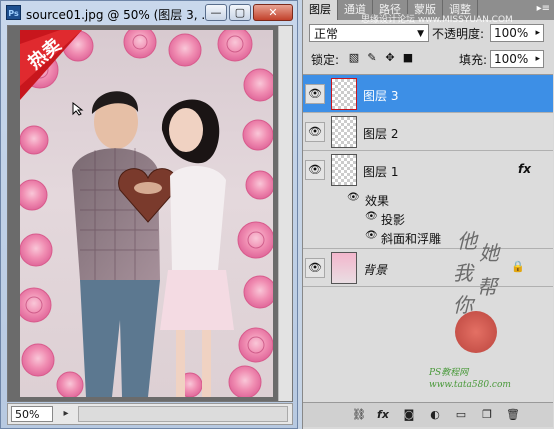 This screenshot has height=429, width=554. Describe the element at coordinates (543, 8) in the screenshot. I see `panel-menu-icon: ▸≡` at that location.